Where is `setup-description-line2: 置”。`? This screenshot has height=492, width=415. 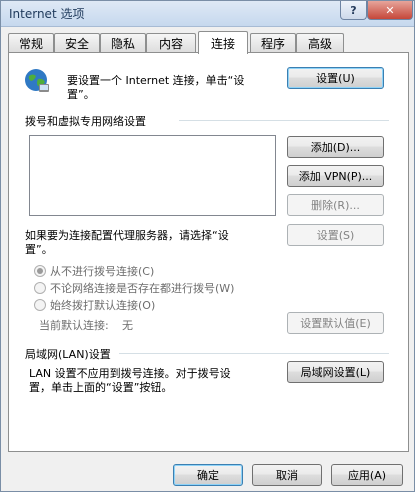
setup-description-line2: 置”。 is located at coordinates (81, 94).